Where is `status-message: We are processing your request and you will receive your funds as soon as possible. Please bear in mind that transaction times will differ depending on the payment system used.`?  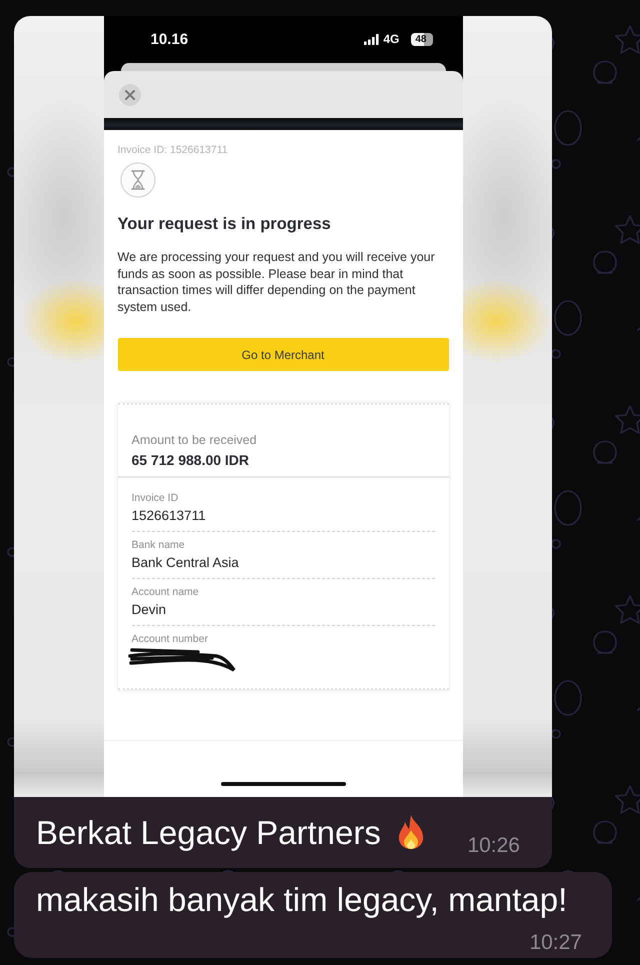
status-message: We are processing your request and you will receive your funds as soon as possible. Please bear in mind that transaction times will differ depending on the payment system used. is located at coordinates (277, 282).